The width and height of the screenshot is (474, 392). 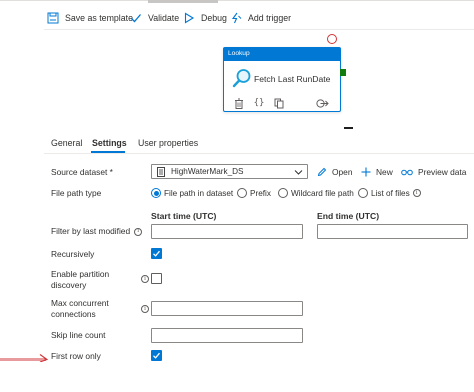 What do you see at coordinates (242, 78) in the screenshot?
I see `lookup-search-icon` at bounding box center [242, 78].